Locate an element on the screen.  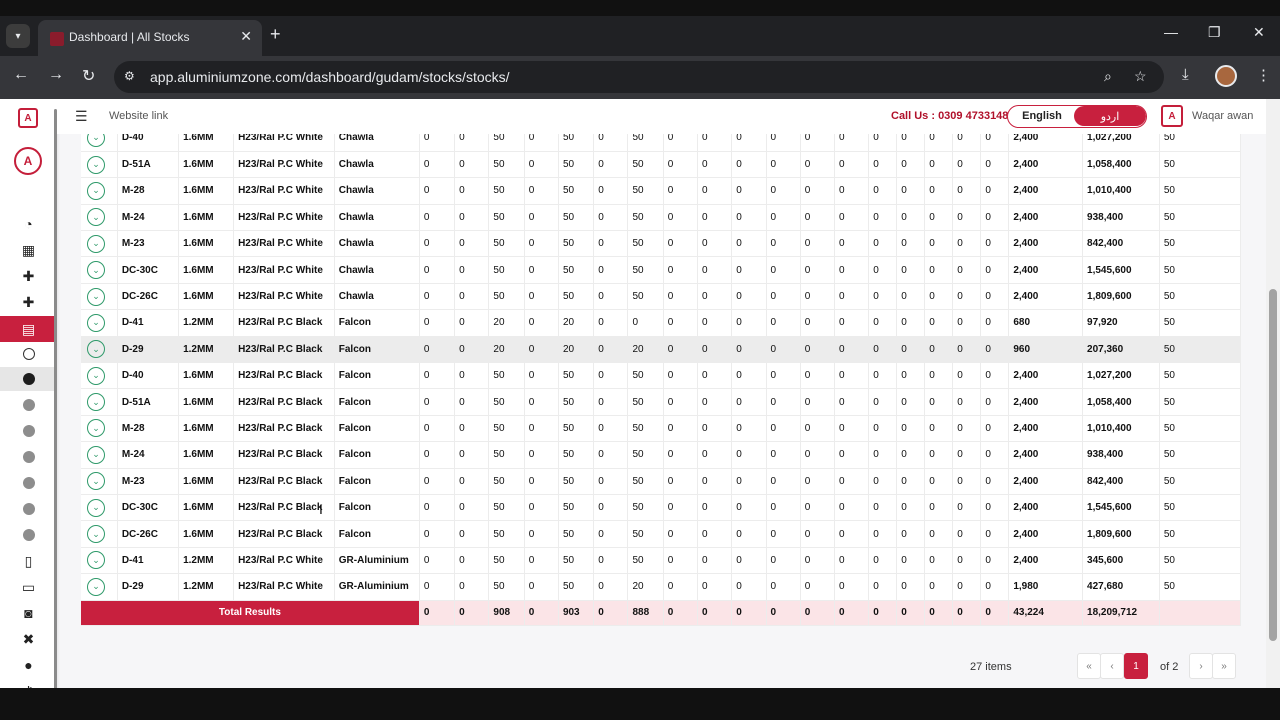
page-of-label: of 2 is located at coordinates (1169, 667).